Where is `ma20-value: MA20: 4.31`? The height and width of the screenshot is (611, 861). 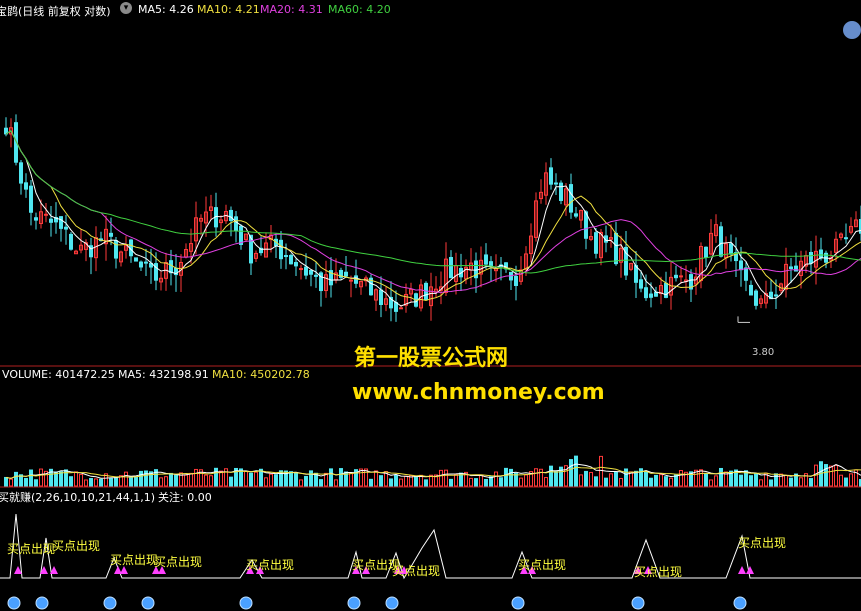 ma20-value: MA20: 4.31 is located at coordinates (291, 9).